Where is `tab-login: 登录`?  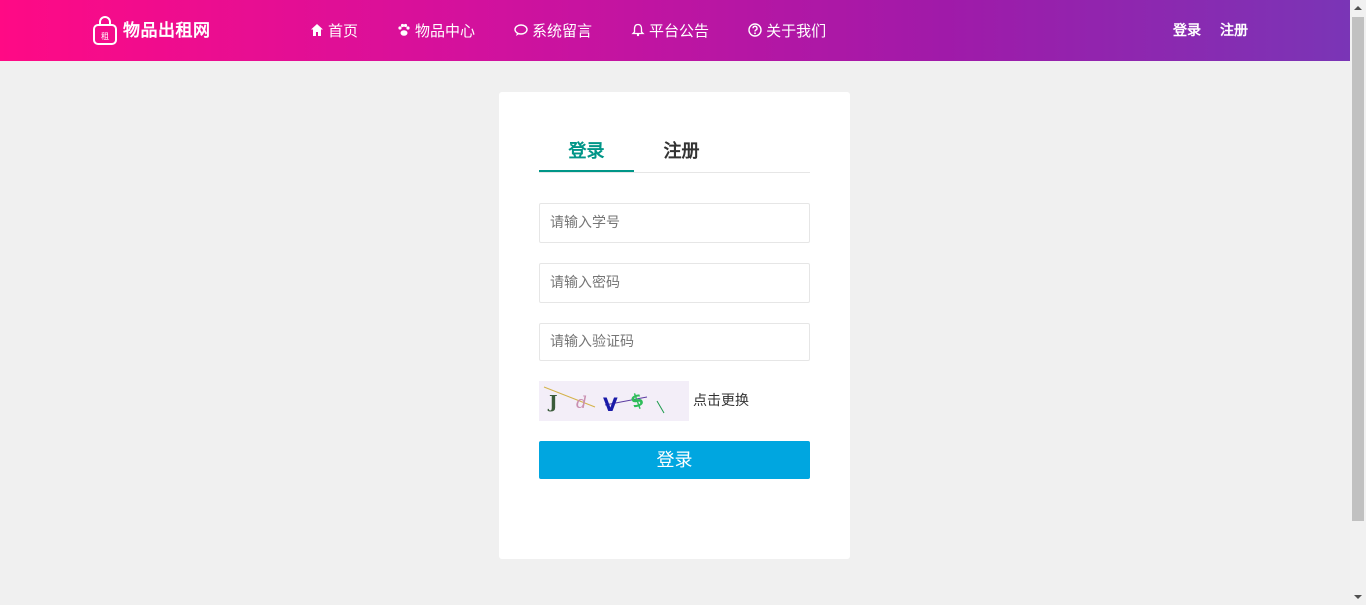
tab-login: 登录 is located at coordinates (586, 153).